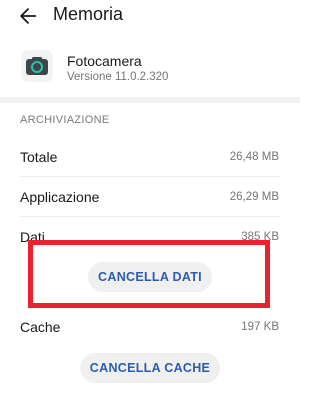  Describe the element at coordinates (150, 68) in the screenshot. I see `app-info: Fotocamera Versione 11.0.2.320` at that location.